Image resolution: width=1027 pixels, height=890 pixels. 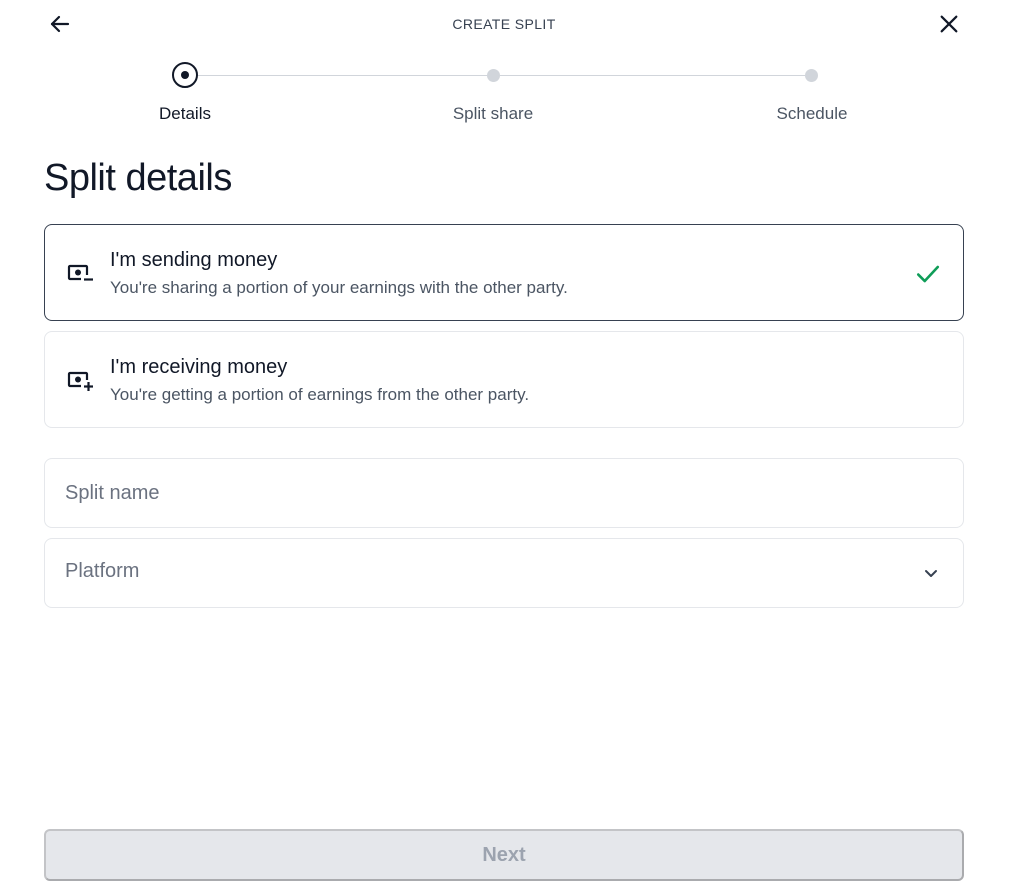 What do you see at coordinates (80, 381) in the screenshot?
I see `money-plus-icon` at bounding box center [80, 381].